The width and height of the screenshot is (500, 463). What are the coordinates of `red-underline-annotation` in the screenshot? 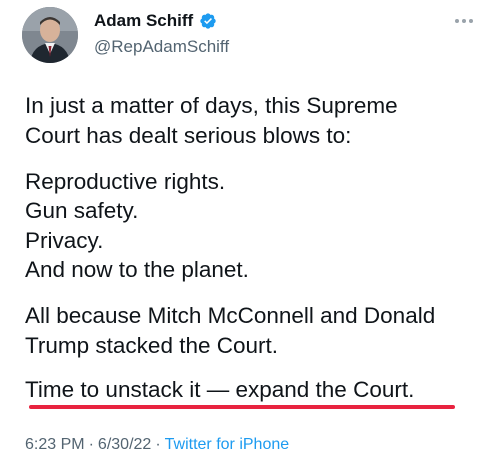 It's located at (242, 407).